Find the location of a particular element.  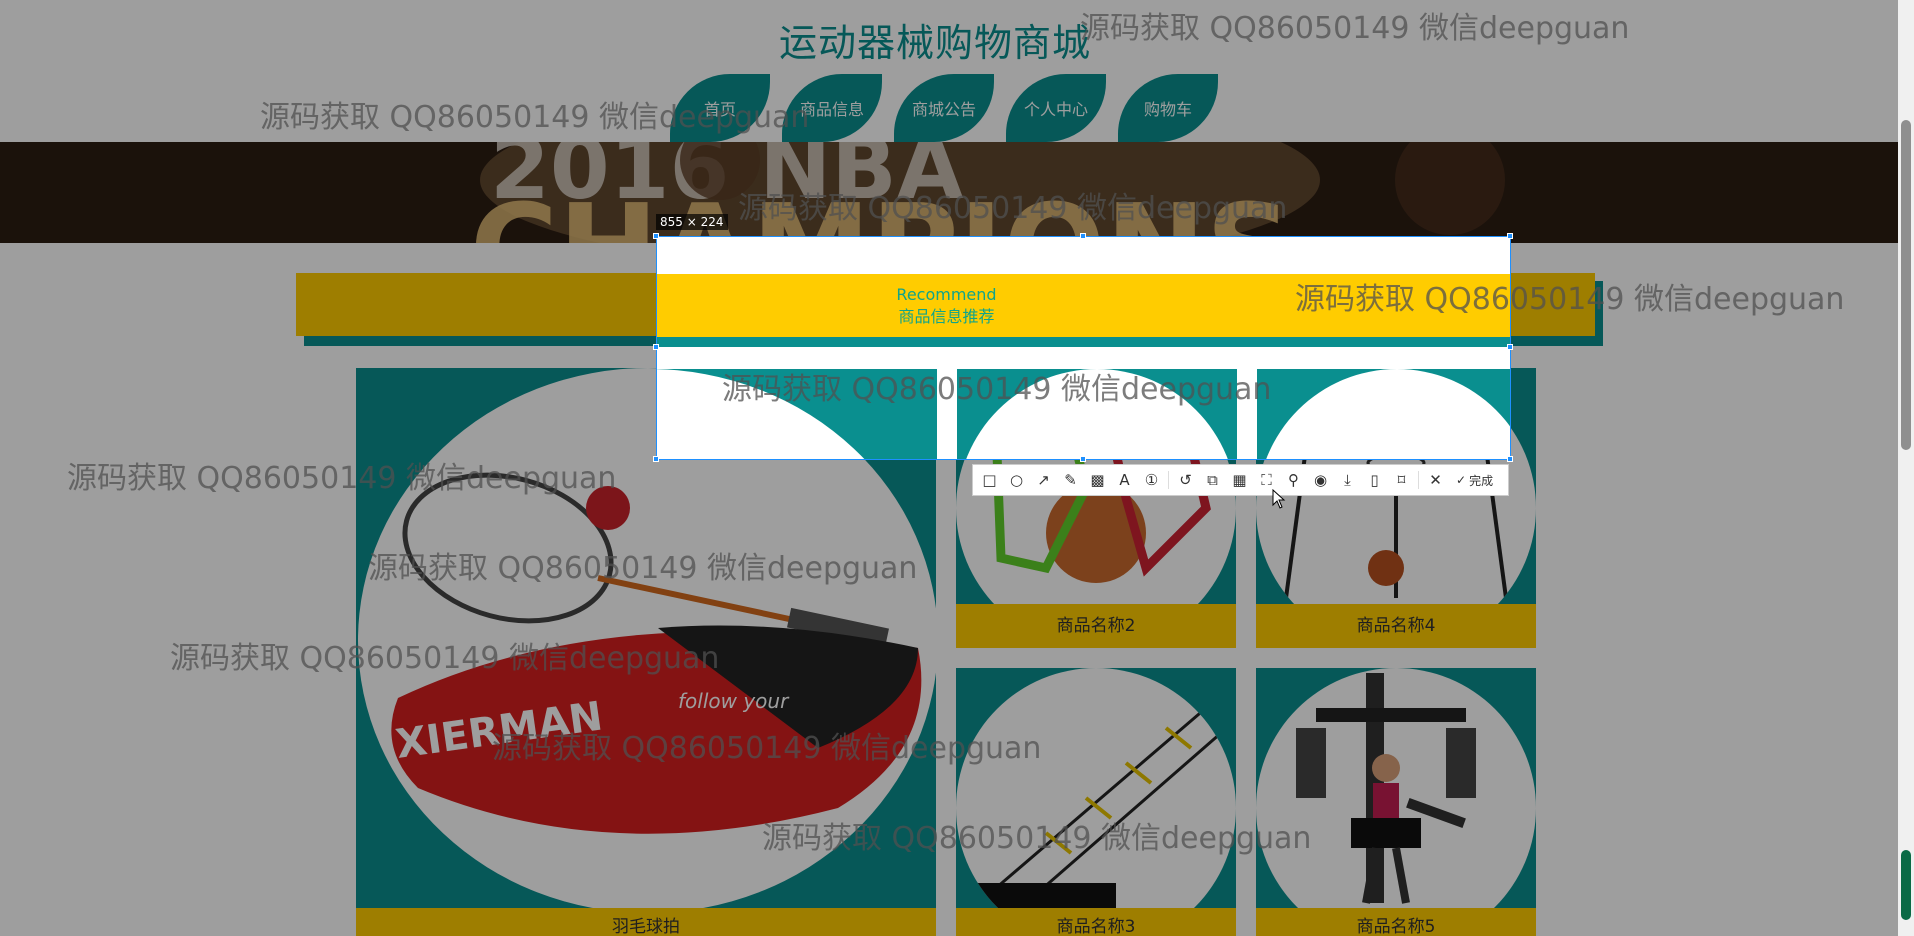

selection-handle-tr is located at coordinates (1510, 236).